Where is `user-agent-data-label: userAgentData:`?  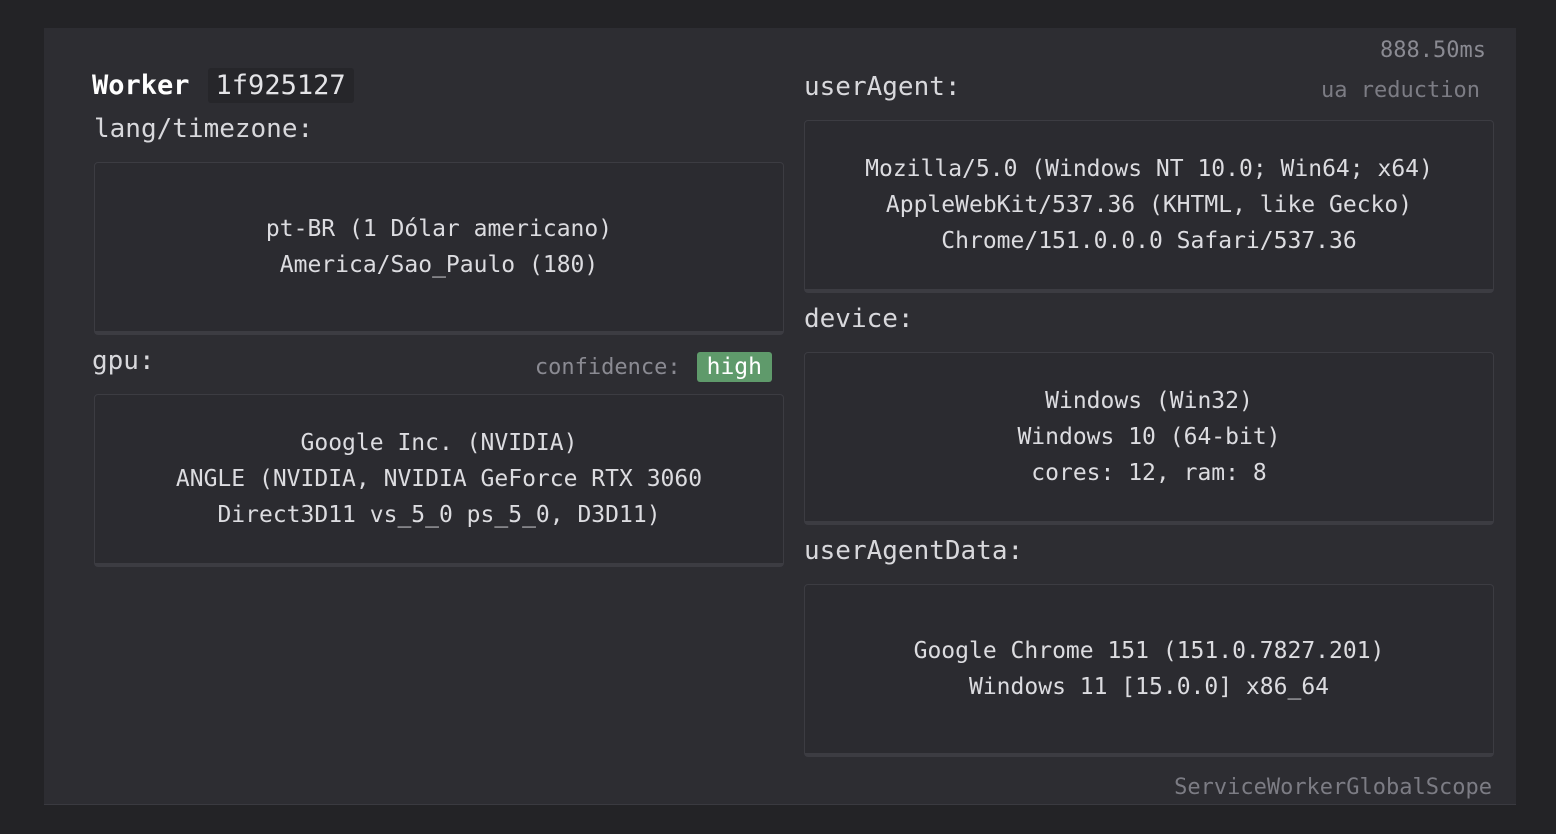
user-agent-data-label: userAgentData: is located at coordinates (914, 551).